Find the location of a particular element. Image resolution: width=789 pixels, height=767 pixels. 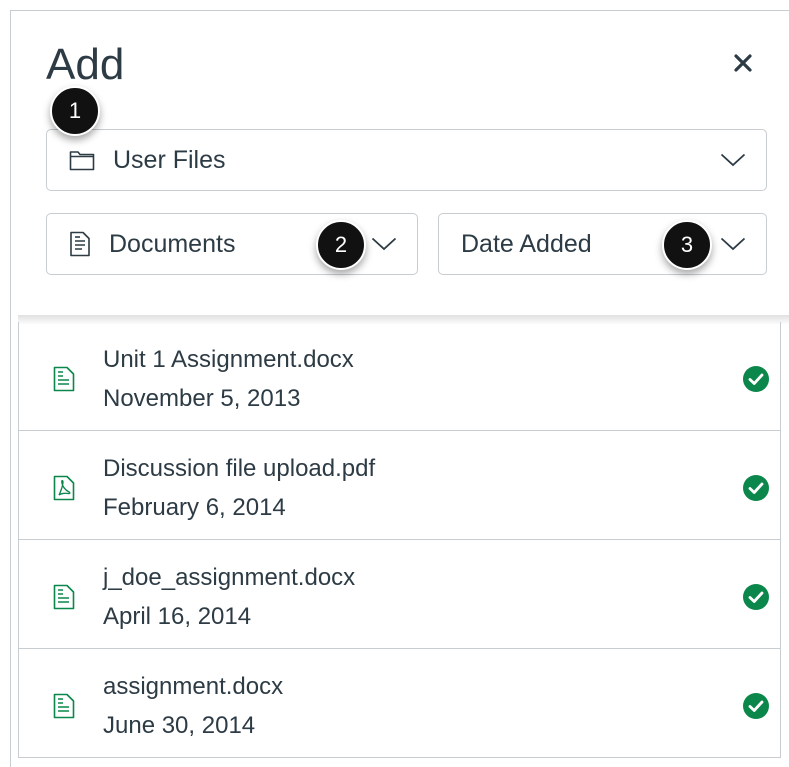

file-name: assignment.docx is located at coordinates (193, 686).